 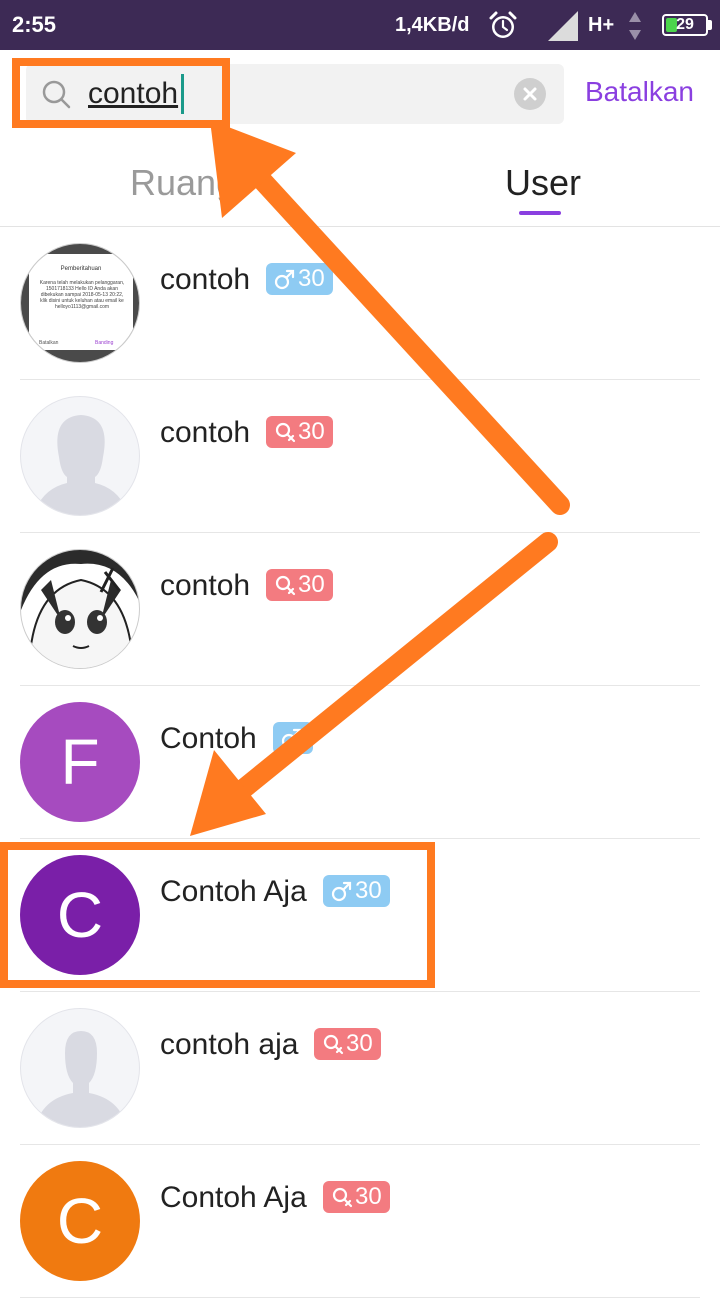 What do you see at coordinates (34, 24) in the screenshot?
I see `status-time: 2:55` at bounding box center [34, 24].